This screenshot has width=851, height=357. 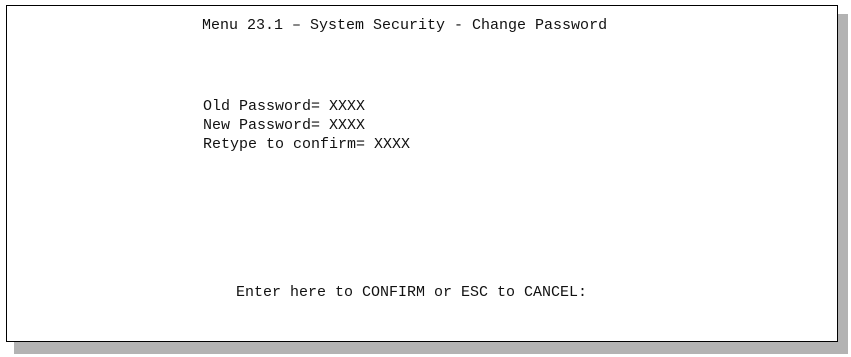 What do you see at coordinates (347, 106) in the screenshot?
I see `old-password-field: XXXX` at bounding box center [347, 106].